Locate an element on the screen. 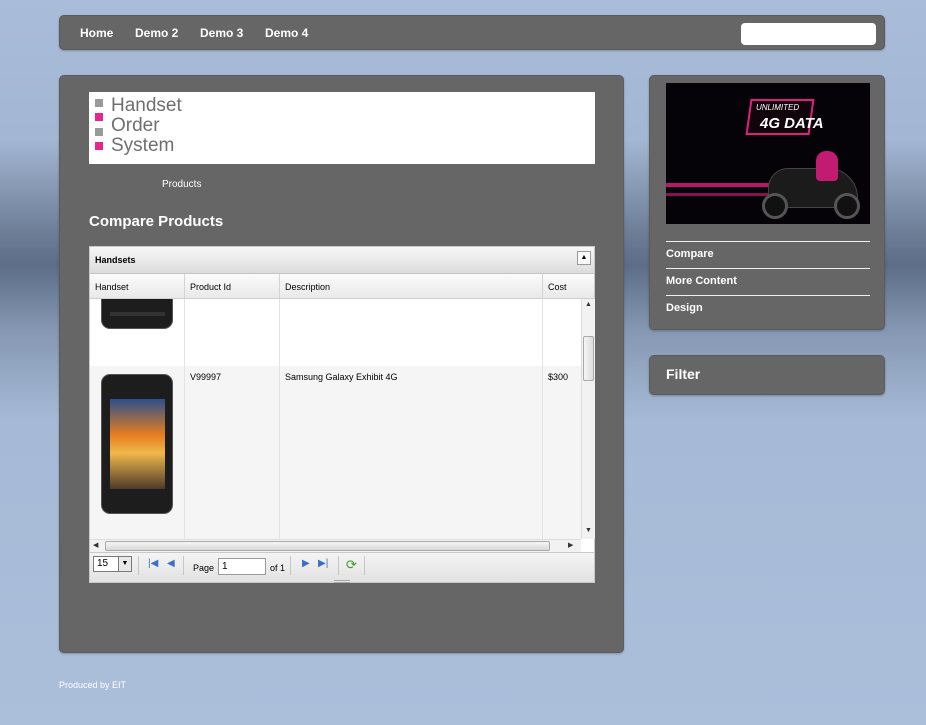  refresh-icon: ⟳ is located at coordinates (351, 565).